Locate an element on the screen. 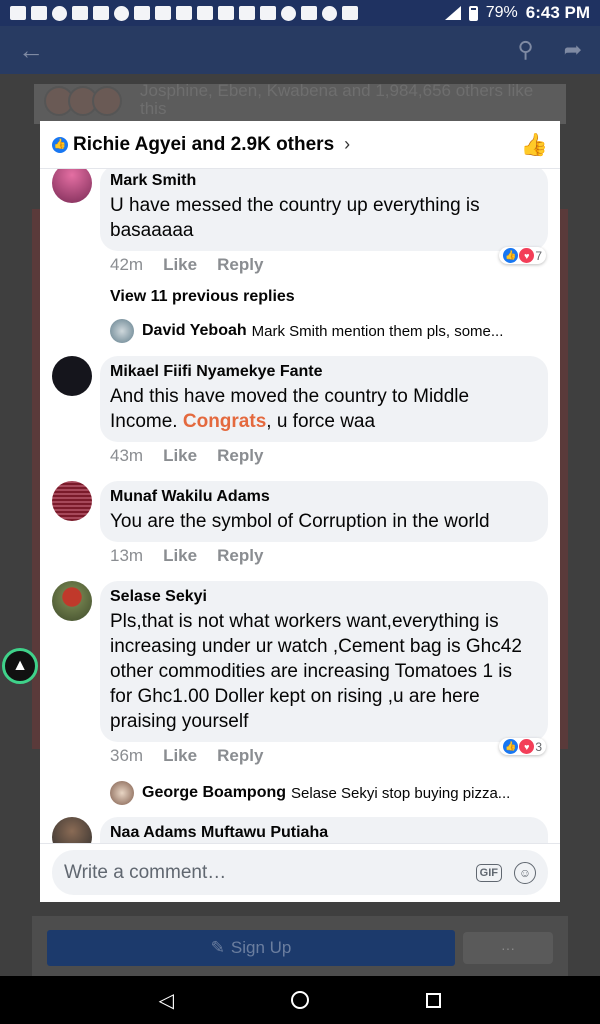 The height and width of the screenshot is (1024, 600). comment-author: Mark Smith is located at coordinates (322, 181).